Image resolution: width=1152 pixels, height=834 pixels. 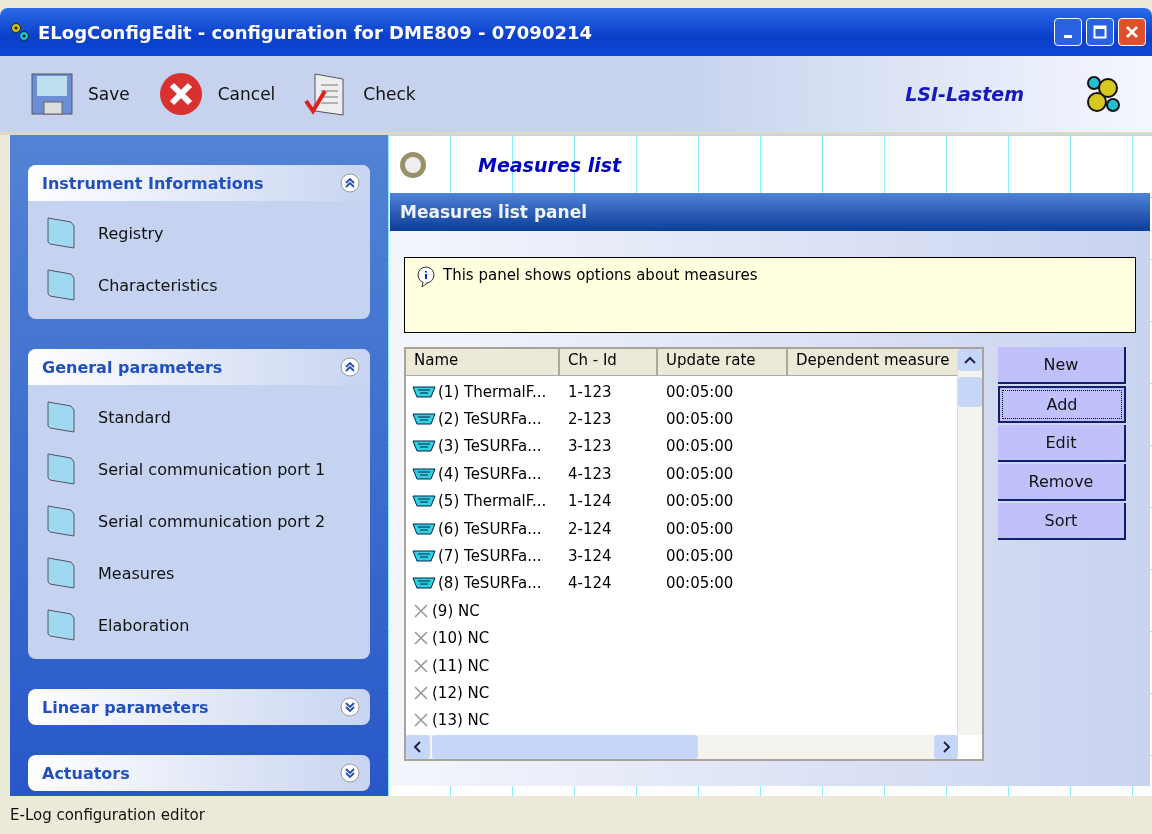 I want to click on column-header: Ch - Id, so click(x=609, y=362).